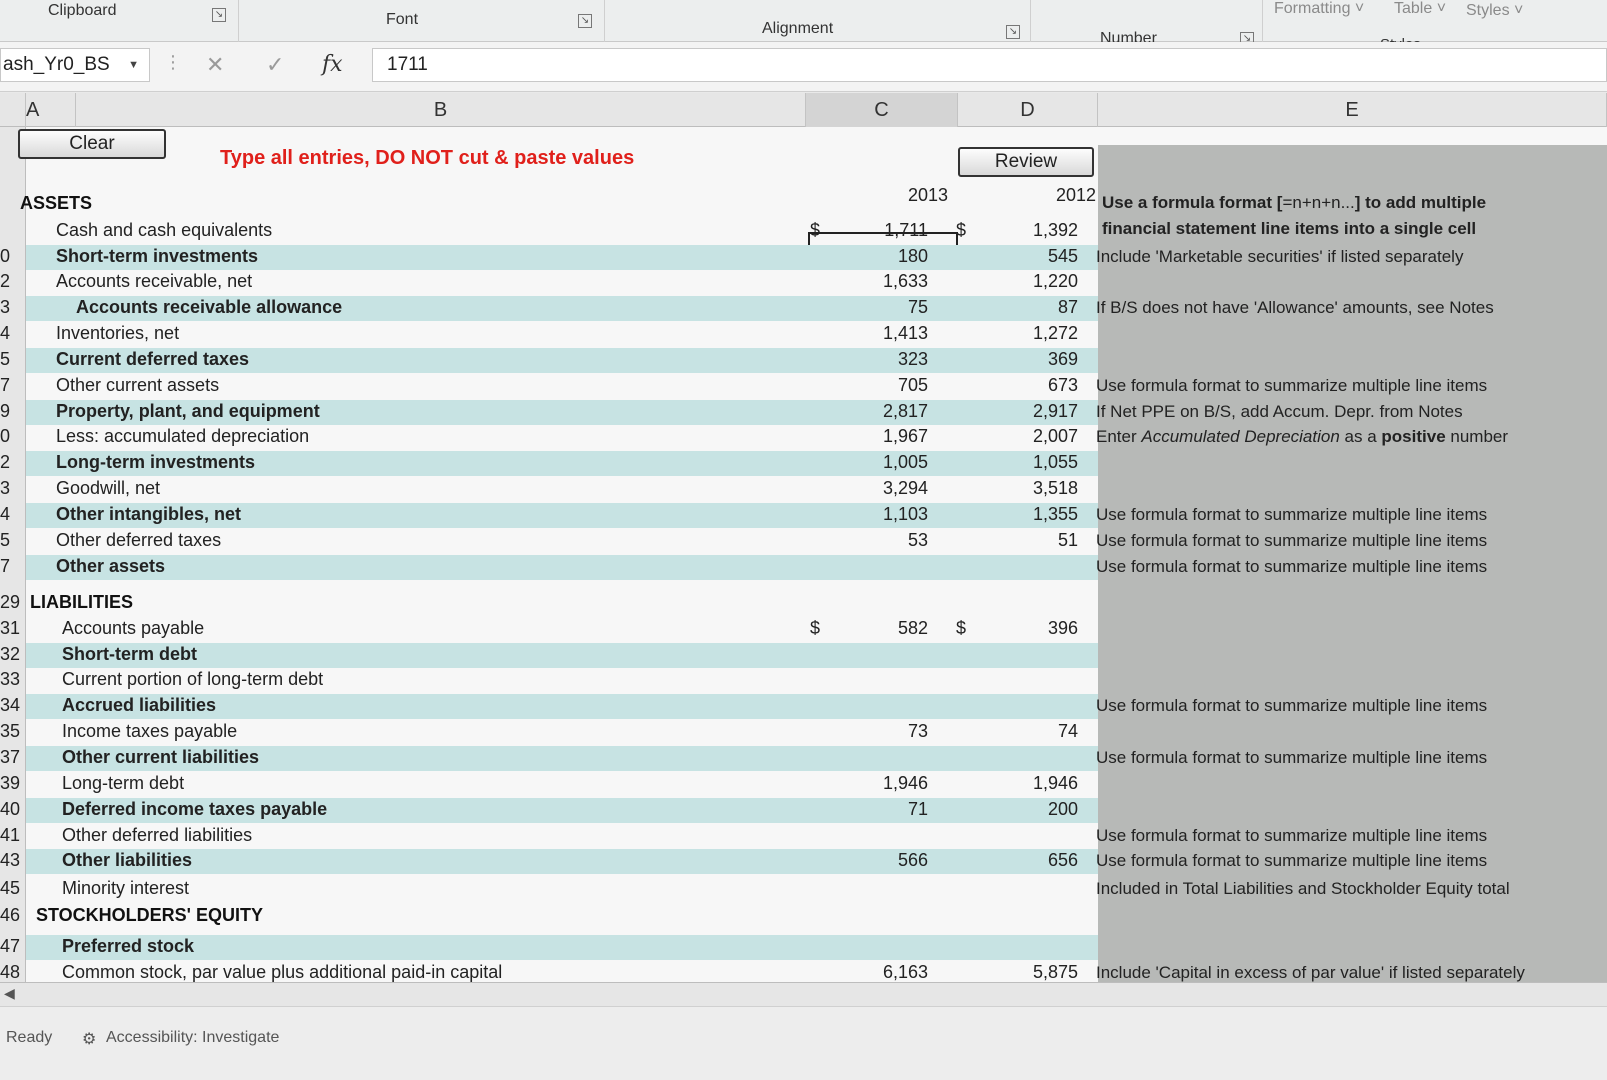 This screenshot has width=1607, height=1080. Describe the element at coordinates (1023, 628) in the screenshot. I see `value-2012-cell: 396` at that location.